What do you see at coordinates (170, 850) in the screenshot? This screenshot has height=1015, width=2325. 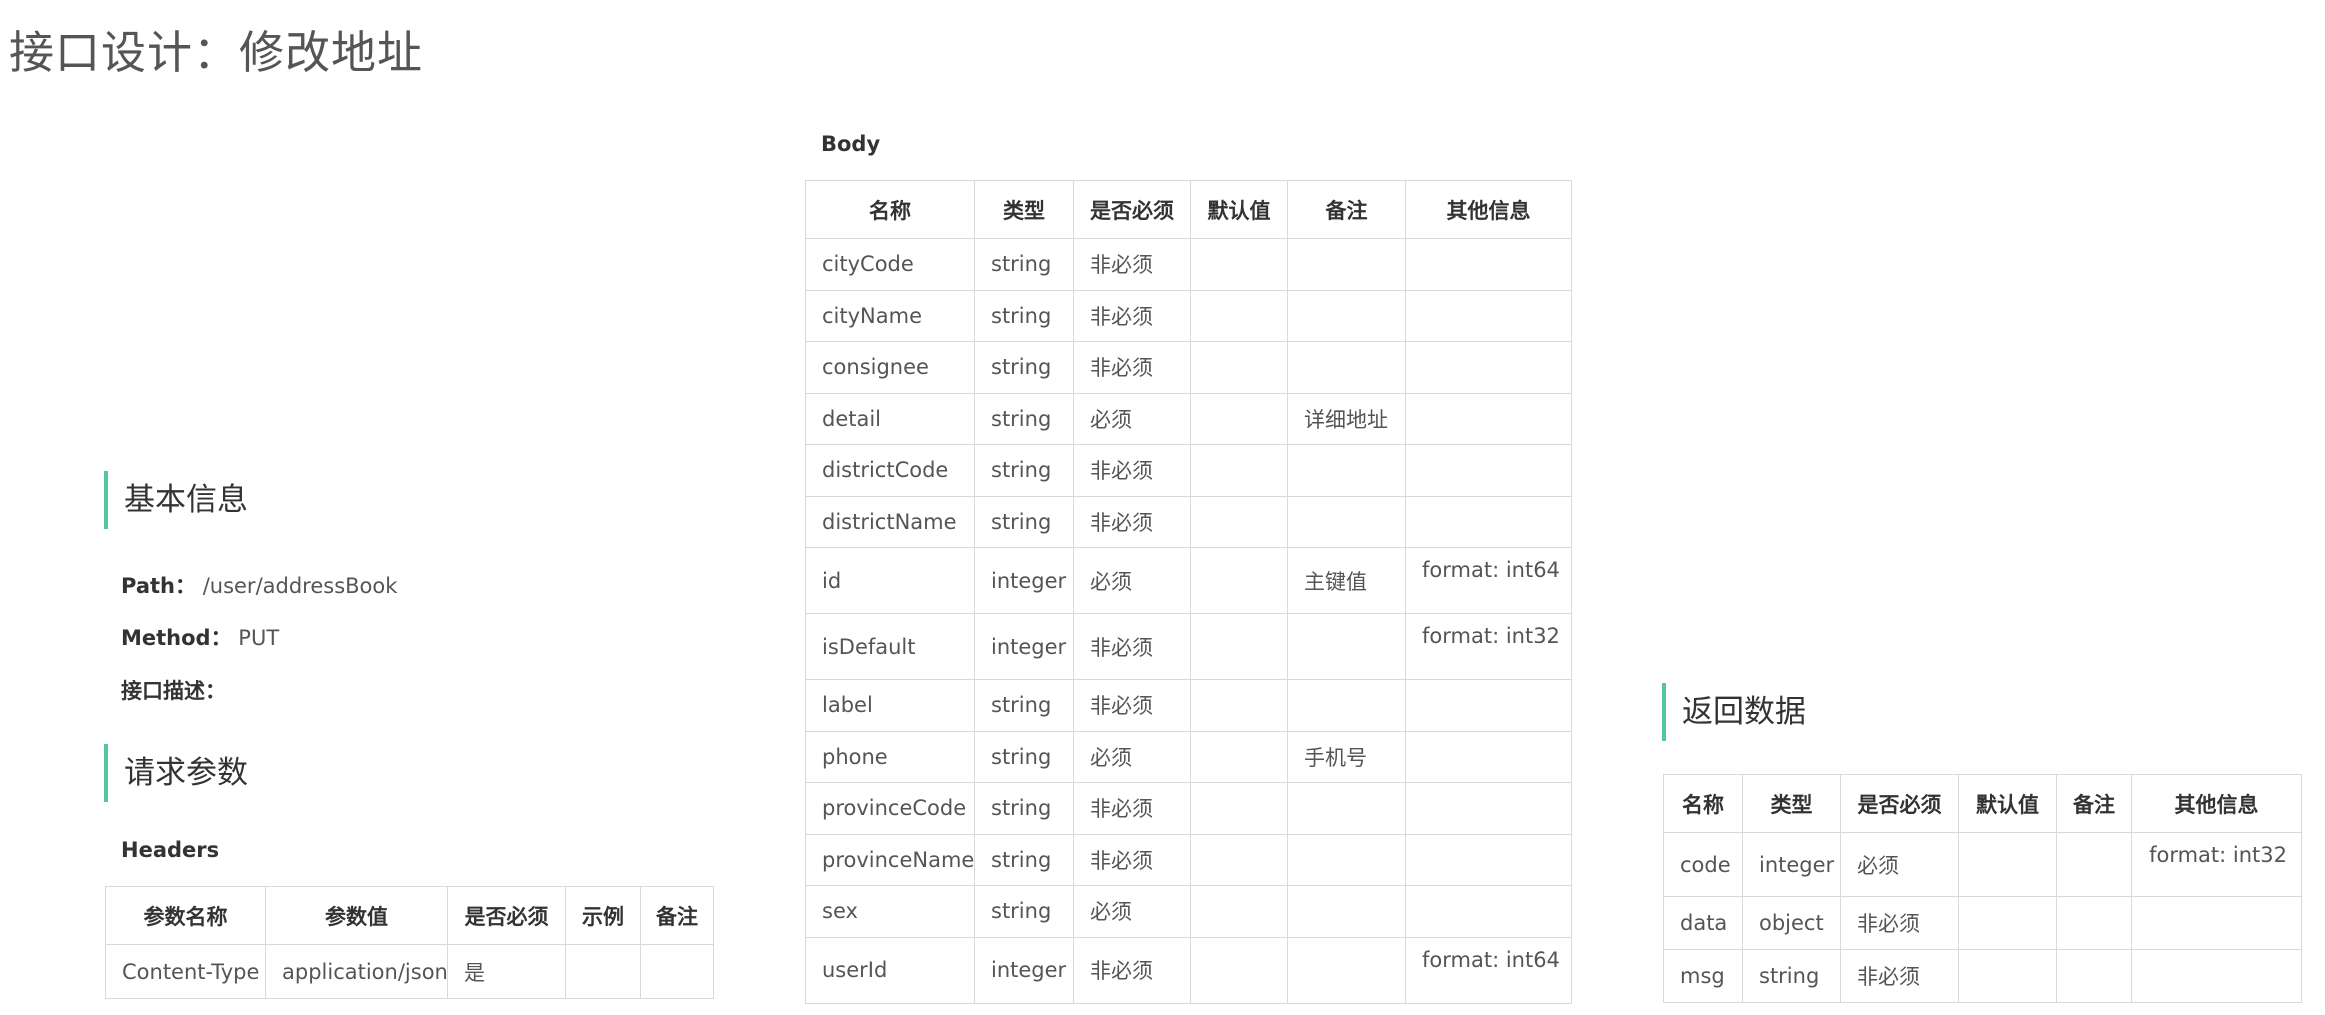 I see `headers-label: Headers` at bounding box center [170, 850].